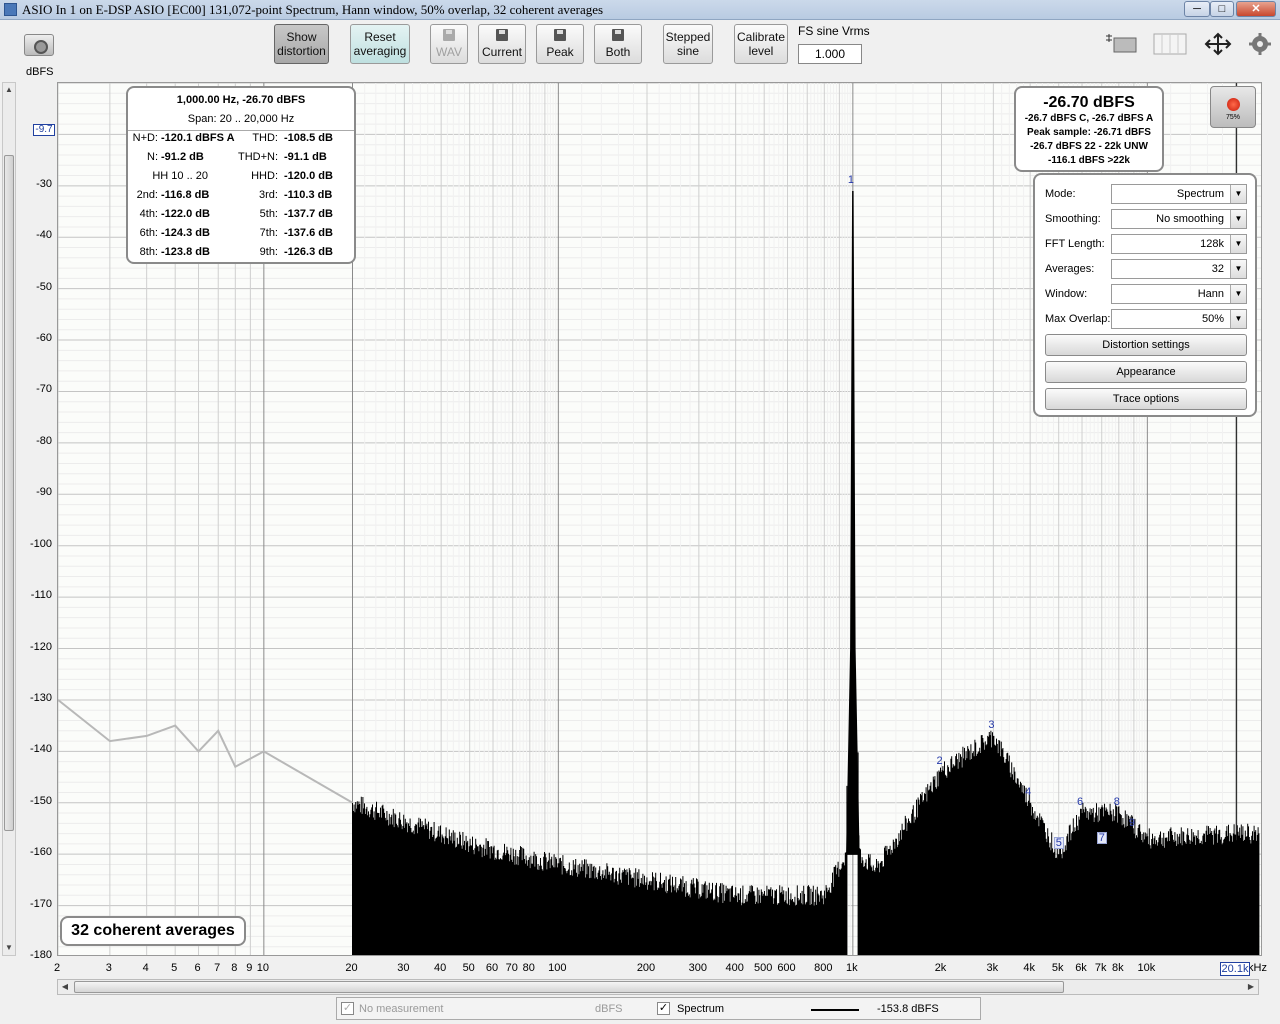 The height and width of the screenshot is (1024, 1280). Describe the element at coordinates (1116, 802) in the screenshot. I see `harmonic-marker: 8` at that location.